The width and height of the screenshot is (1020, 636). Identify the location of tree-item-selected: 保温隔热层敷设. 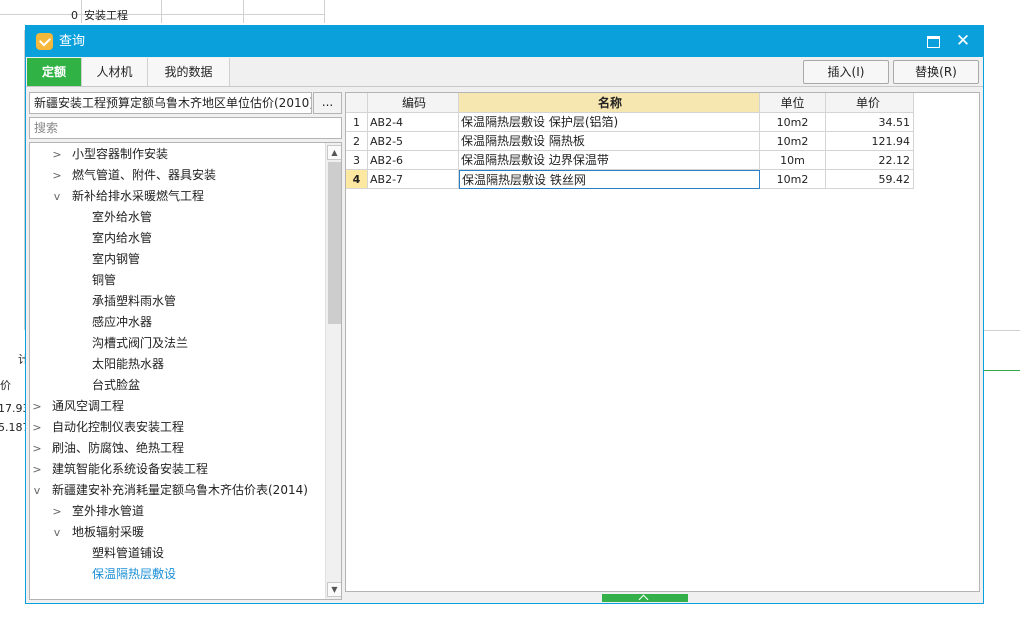
(134, 574).